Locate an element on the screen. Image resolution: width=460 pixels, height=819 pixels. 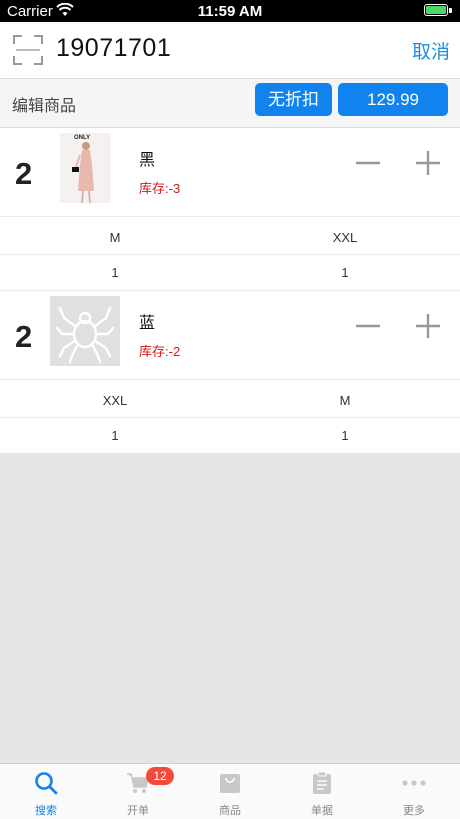
top-bar: 19071701 取消 is located at coordinates (230, 50).